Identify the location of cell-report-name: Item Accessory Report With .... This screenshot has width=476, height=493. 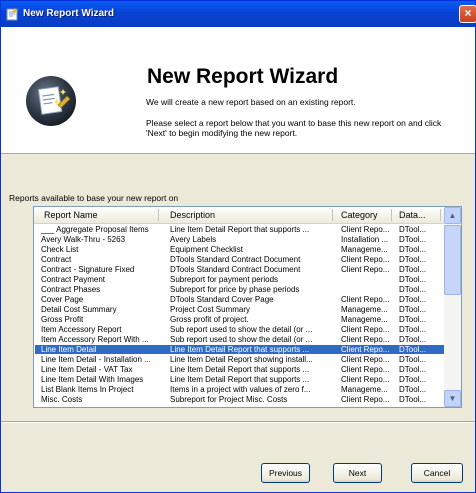
(95, 339).